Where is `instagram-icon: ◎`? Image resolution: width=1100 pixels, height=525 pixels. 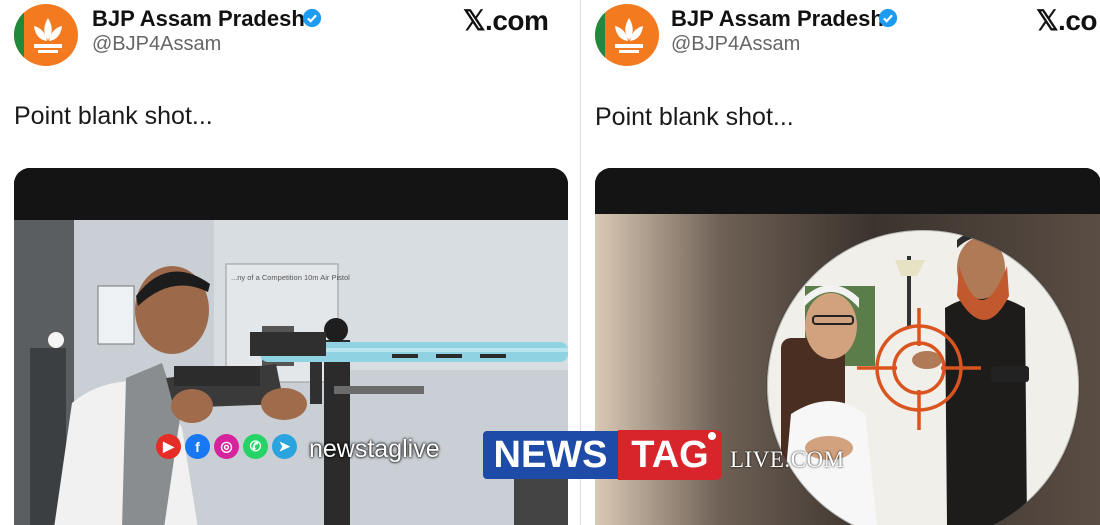 instagram-icon: ◎ is located at coordinates (226, 446).